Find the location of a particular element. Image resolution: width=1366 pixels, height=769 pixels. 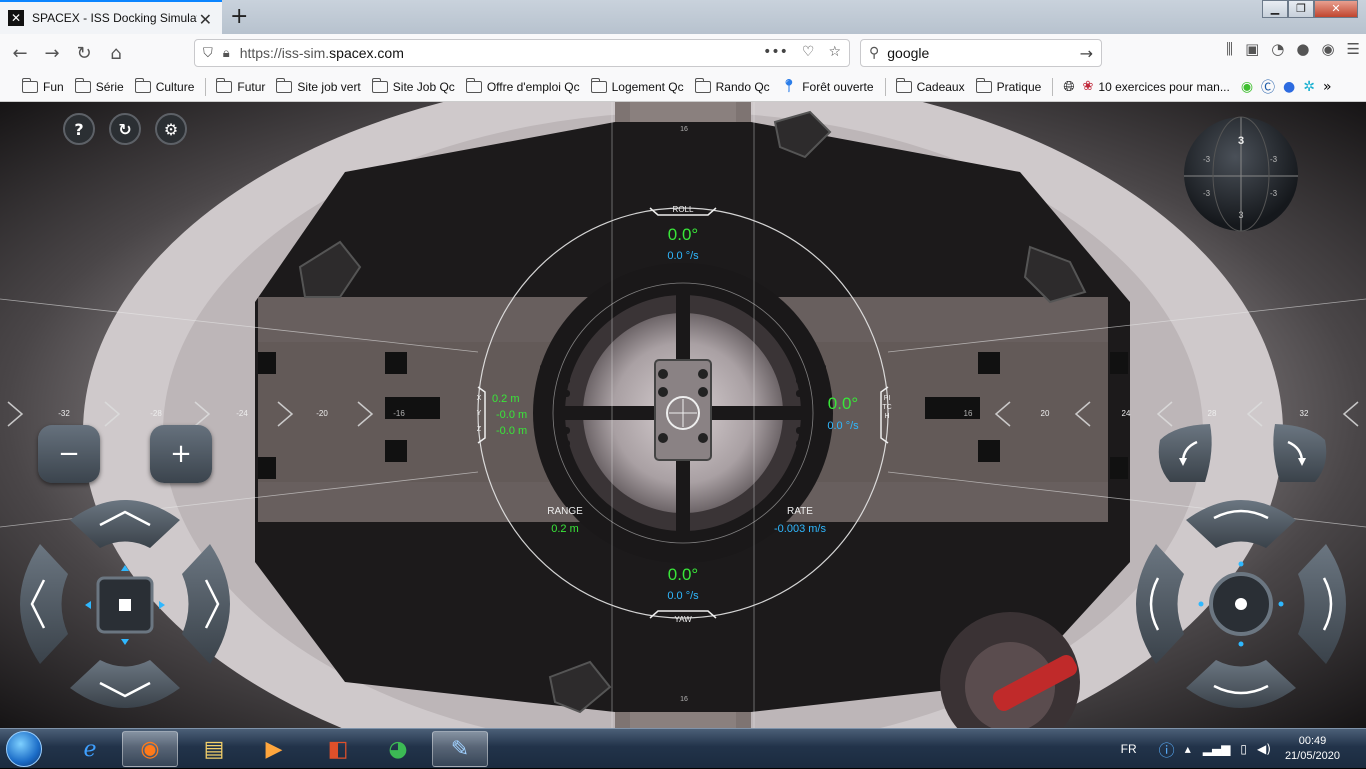

search-input: google is located at coordinates (983, 53).